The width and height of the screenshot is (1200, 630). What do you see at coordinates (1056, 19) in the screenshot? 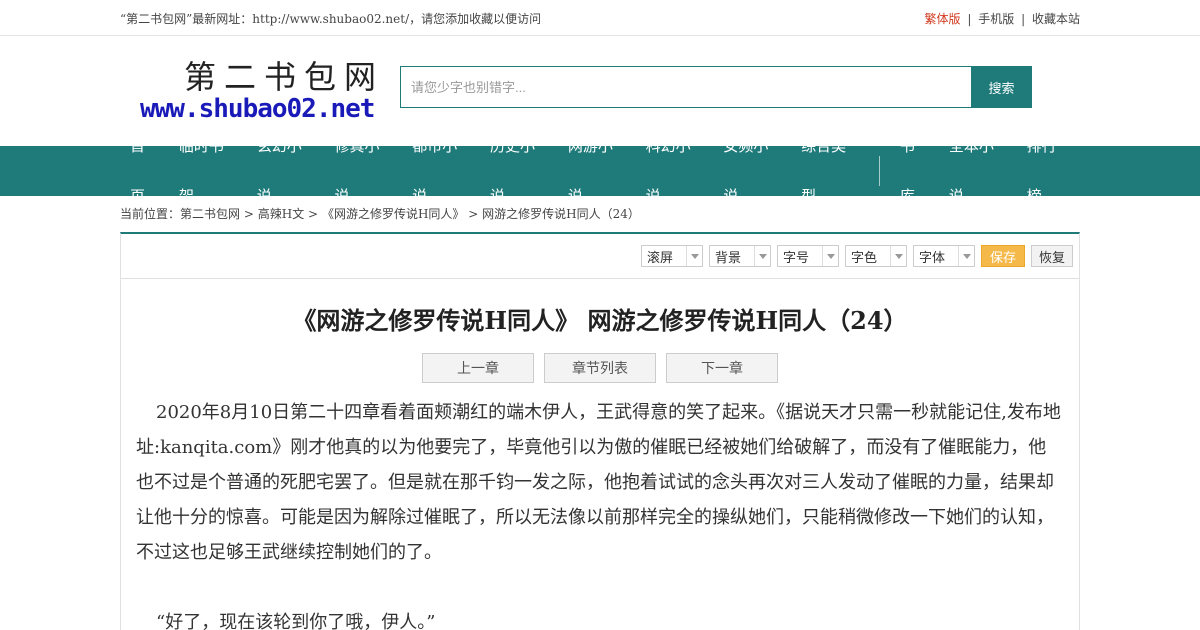
I see `bookmark-site-link: 收藏本站` at bounding box center [1056, 19].